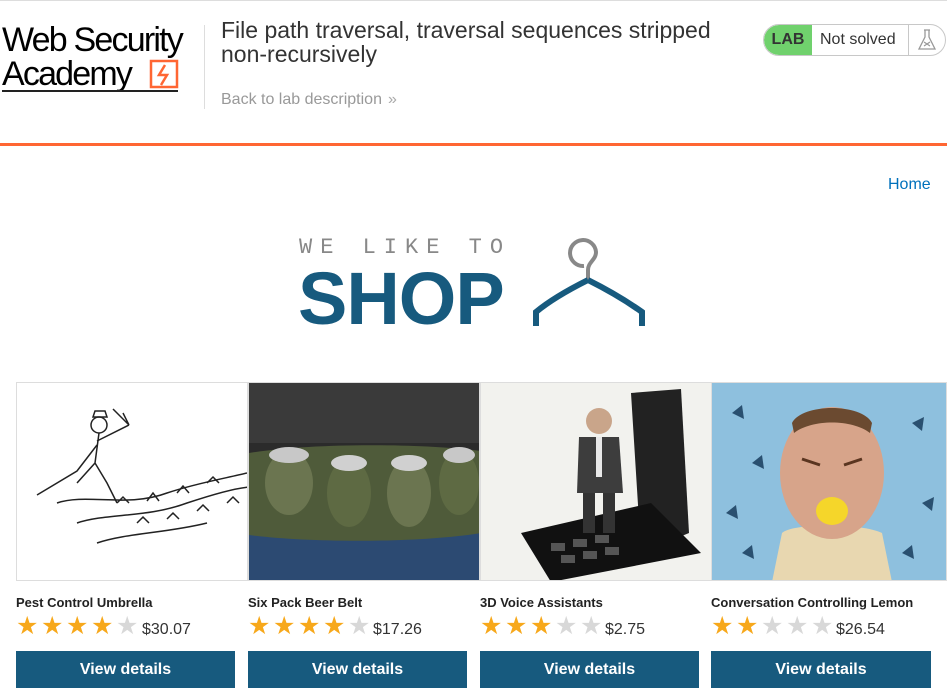 This screenshot has height=692, width=947. Describe the element at coordinates (860, 629) in the screenshot. I see `product-price: $26.54` at that location.